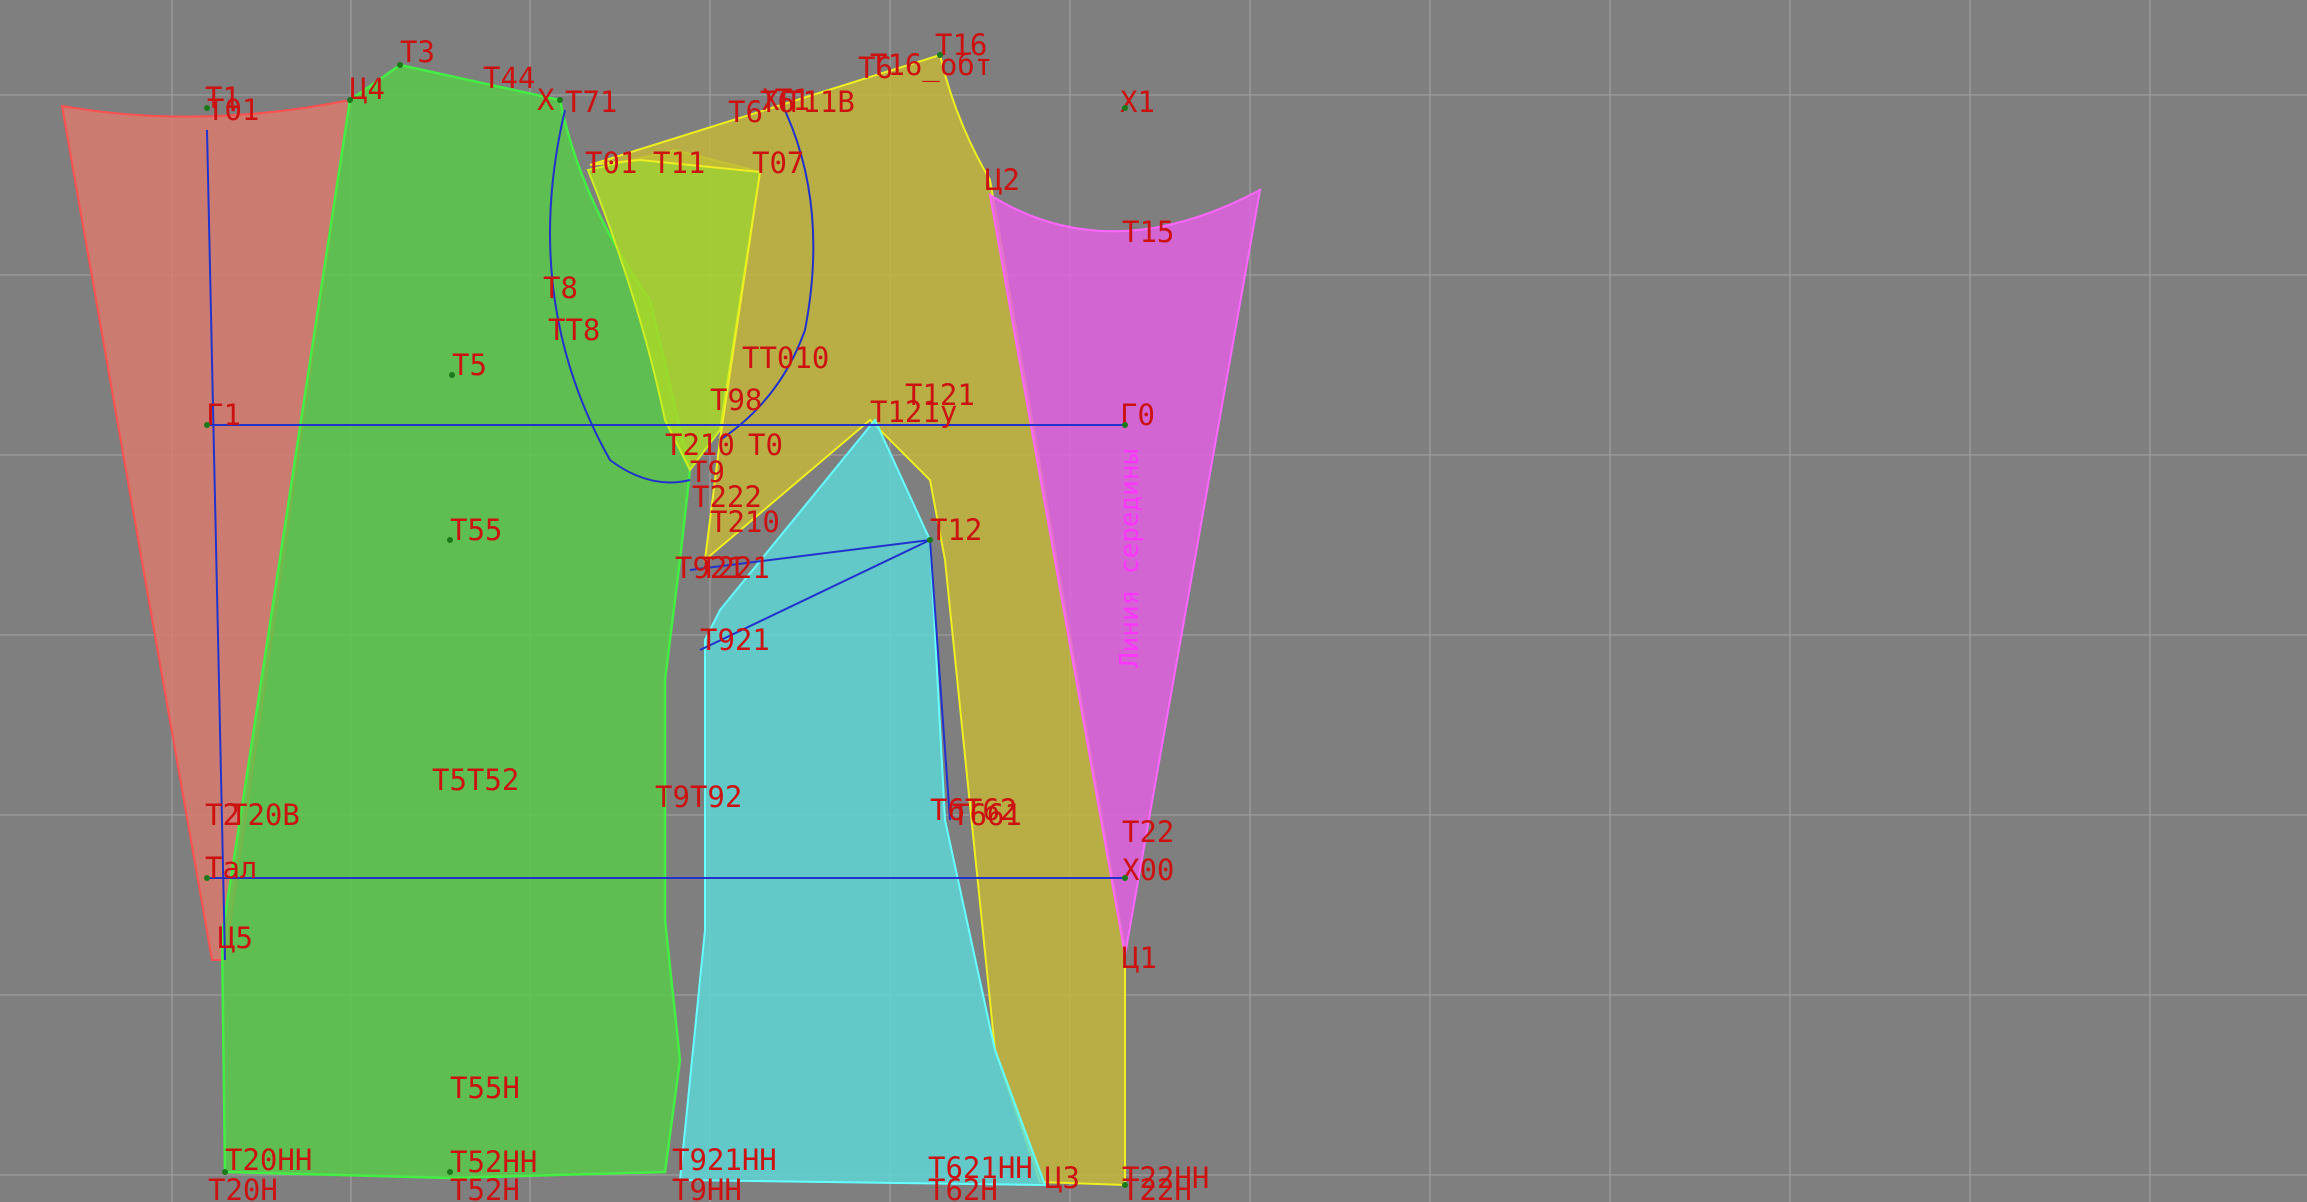 The image size is (2307, 1202). What do you see at coordinates (724, 1160) in the screenshot?
I see `point-label: Т921НН` at bounding box center [724, 1160].